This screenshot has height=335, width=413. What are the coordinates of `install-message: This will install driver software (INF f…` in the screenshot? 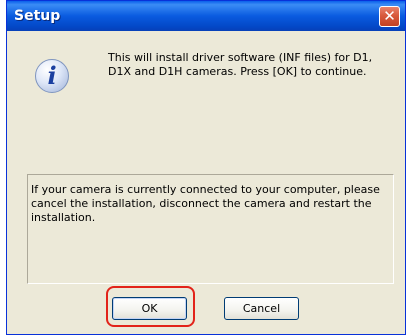 It's located at (240, 64).